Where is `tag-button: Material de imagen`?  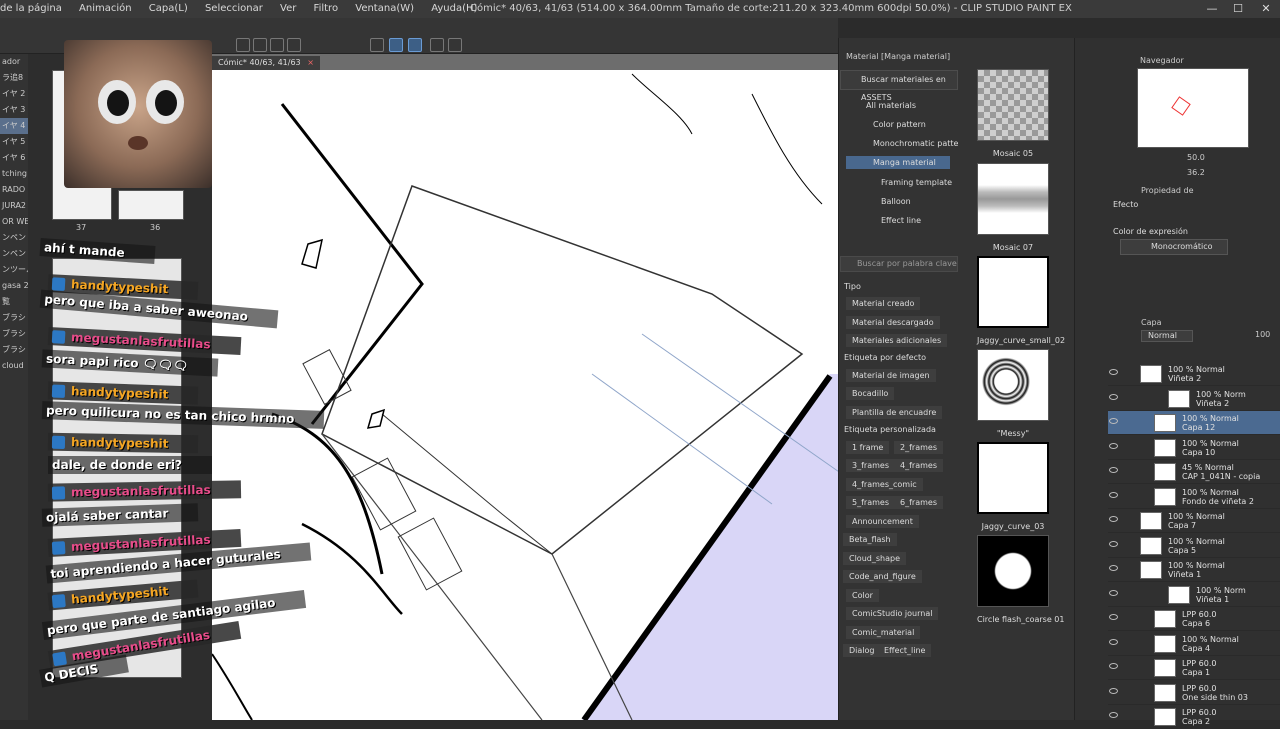
tag-button: Material de imagen is located at coordinates (891, 375).